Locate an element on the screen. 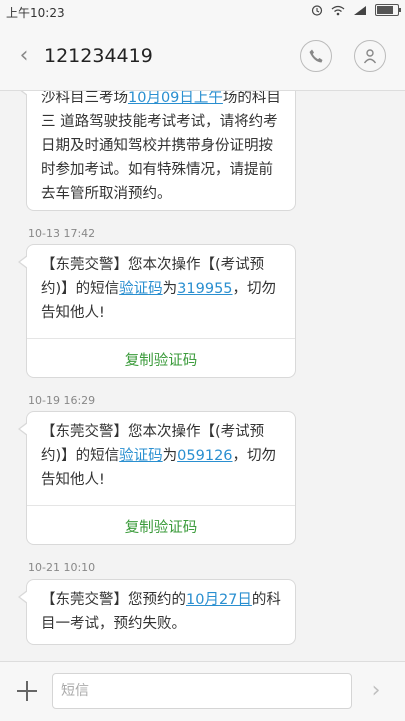 Image resolution: width=405 pixels, height=721 pixels. status-icons is located at coordinates (356, 10).